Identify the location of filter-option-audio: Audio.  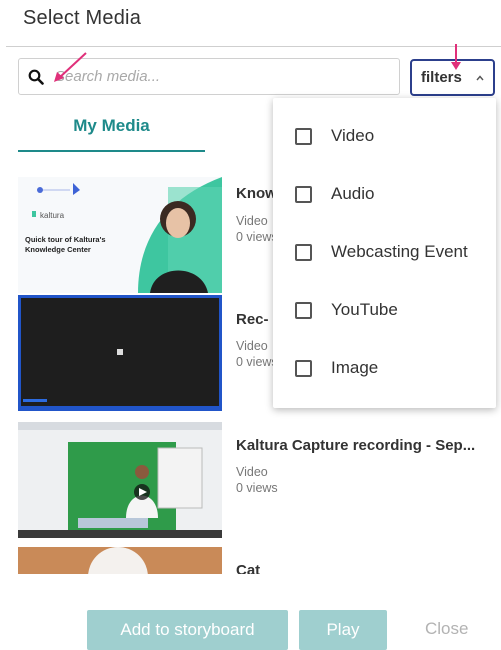
(384, 196).